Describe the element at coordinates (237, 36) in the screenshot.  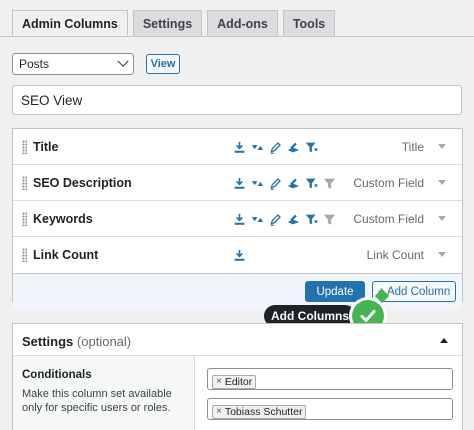
I see `tabs-divider` at that location.